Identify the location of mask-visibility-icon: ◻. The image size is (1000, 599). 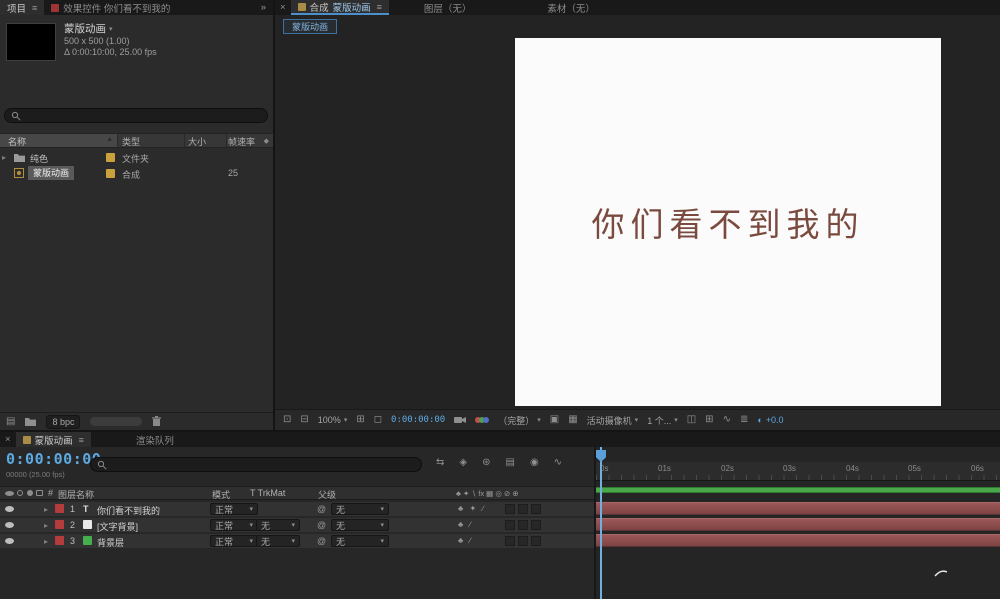
(378, 420).